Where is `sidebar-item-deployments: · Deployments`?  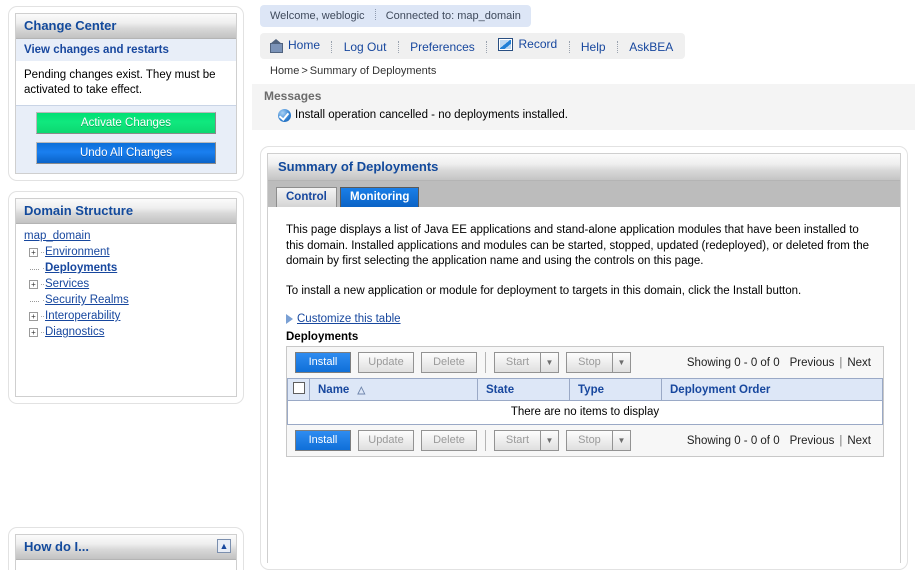 sidebar-item-deployments: · Deployments is located at coordinates (128, 268).